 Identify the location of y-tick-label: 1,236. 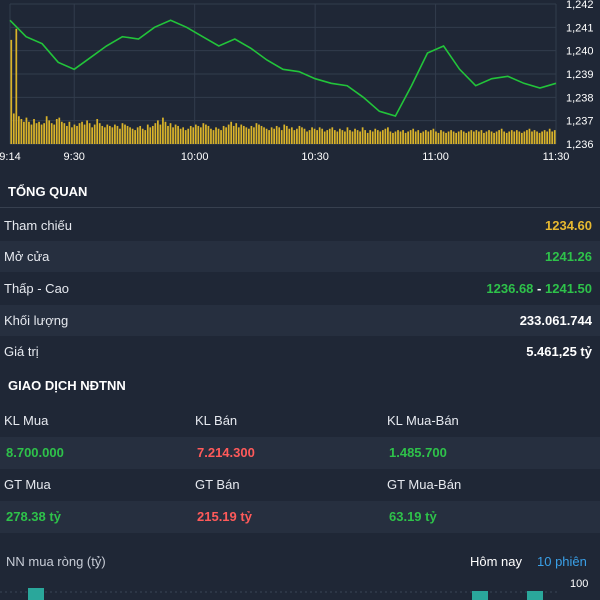
(580, 145).